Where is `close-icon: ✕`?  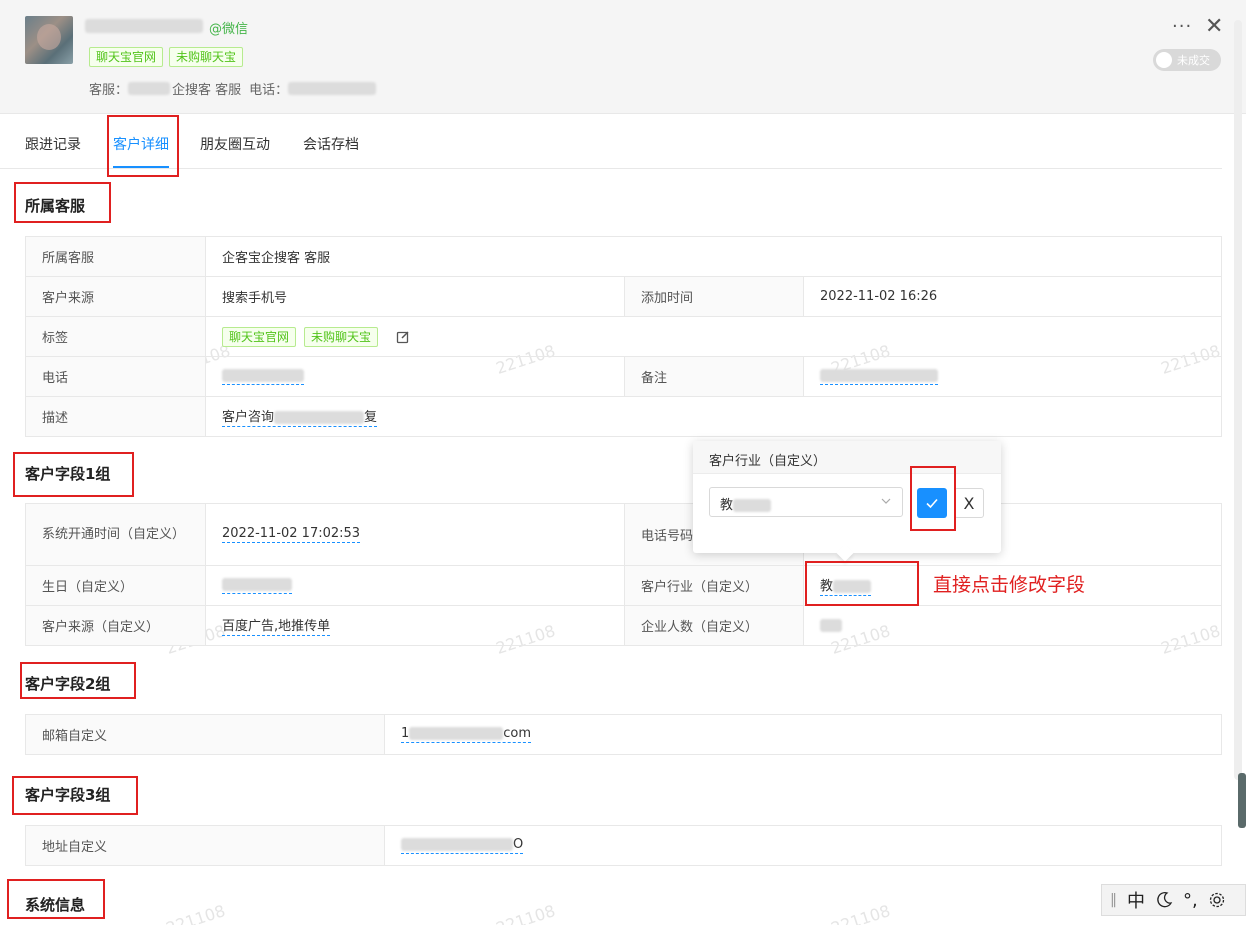 close-icon: ✕ is located at coordinates (1214, 27).